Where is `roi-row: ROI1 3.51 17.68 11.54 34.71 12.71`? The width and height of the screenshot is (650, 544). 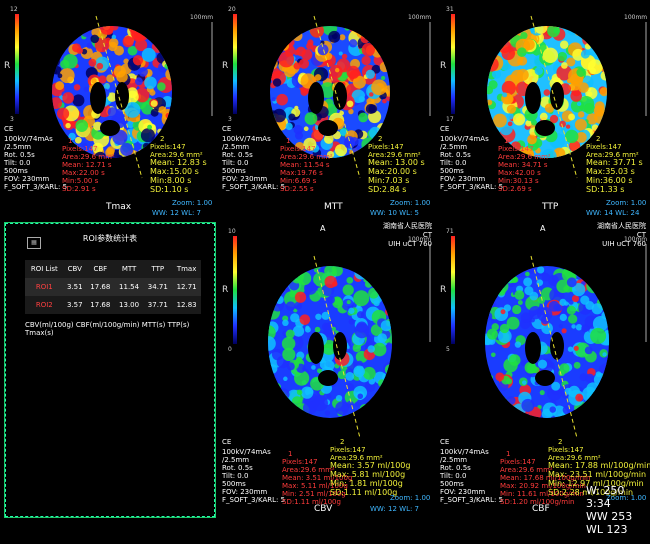
roi-row: ROI1 3.51 17.68 11.54 34.71 12.71 is located at coordinates (113, 287).